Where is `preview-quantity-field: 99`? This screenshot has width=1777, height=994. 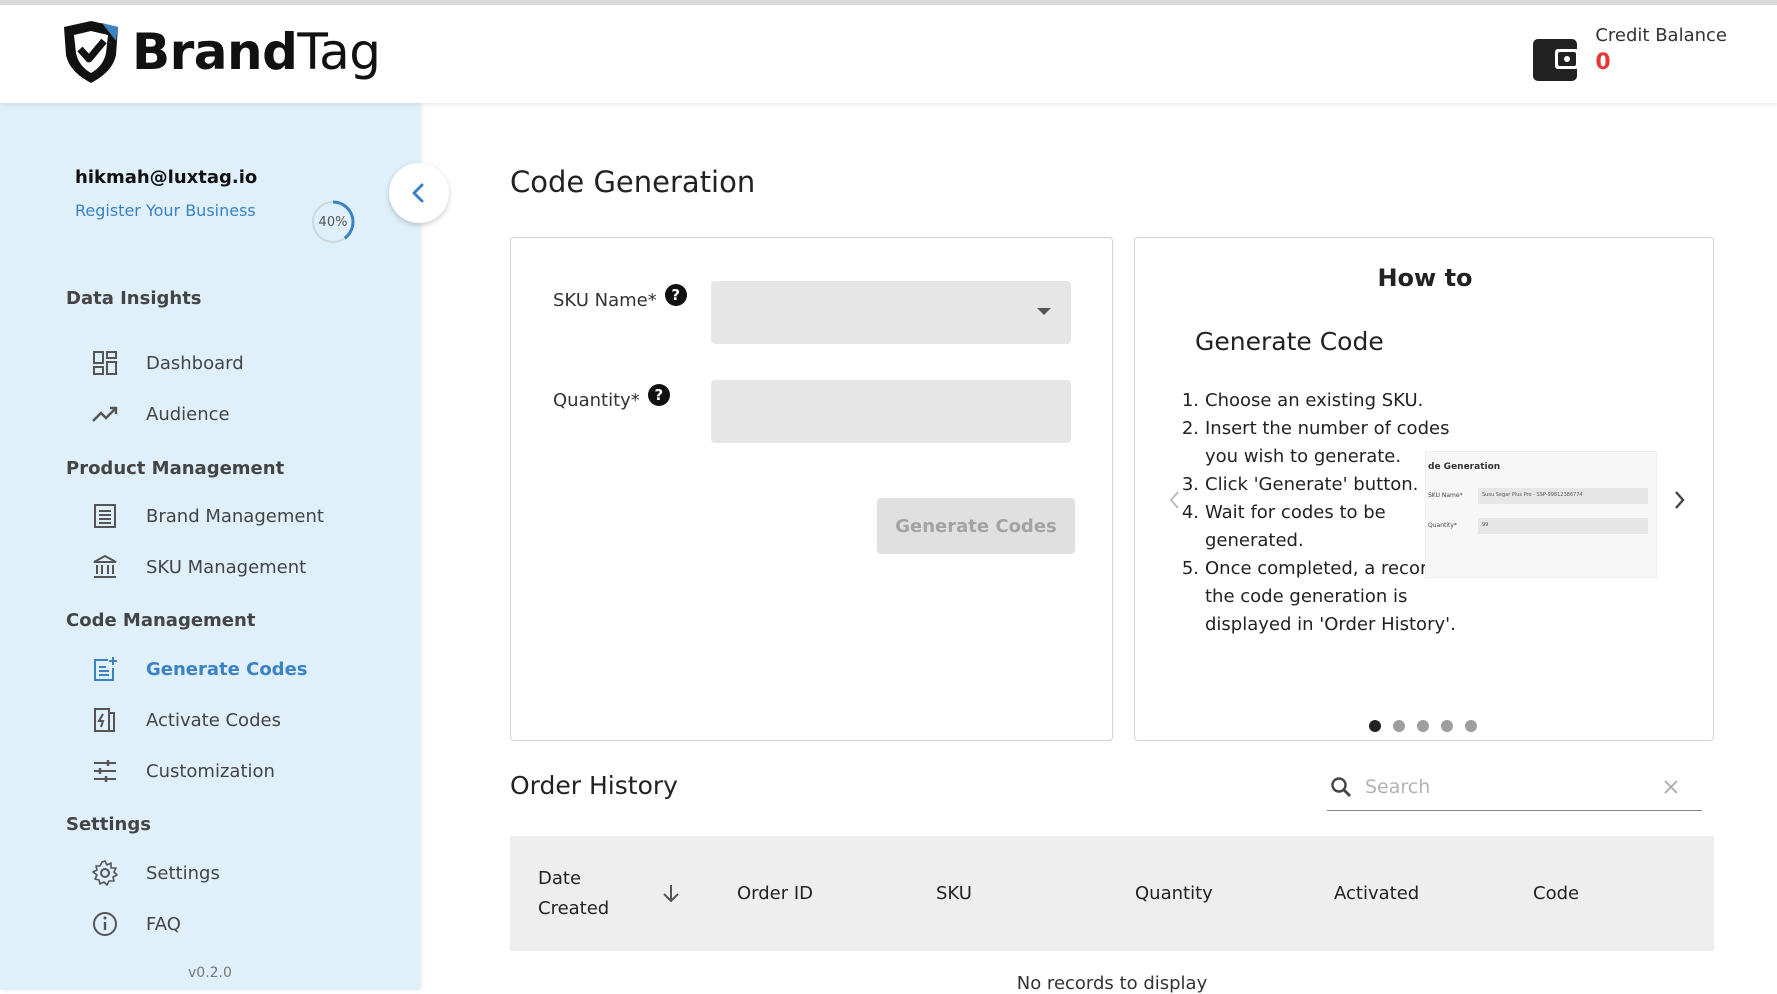
preview-quantity-field: 99 is located at coordinates (1563, 526).